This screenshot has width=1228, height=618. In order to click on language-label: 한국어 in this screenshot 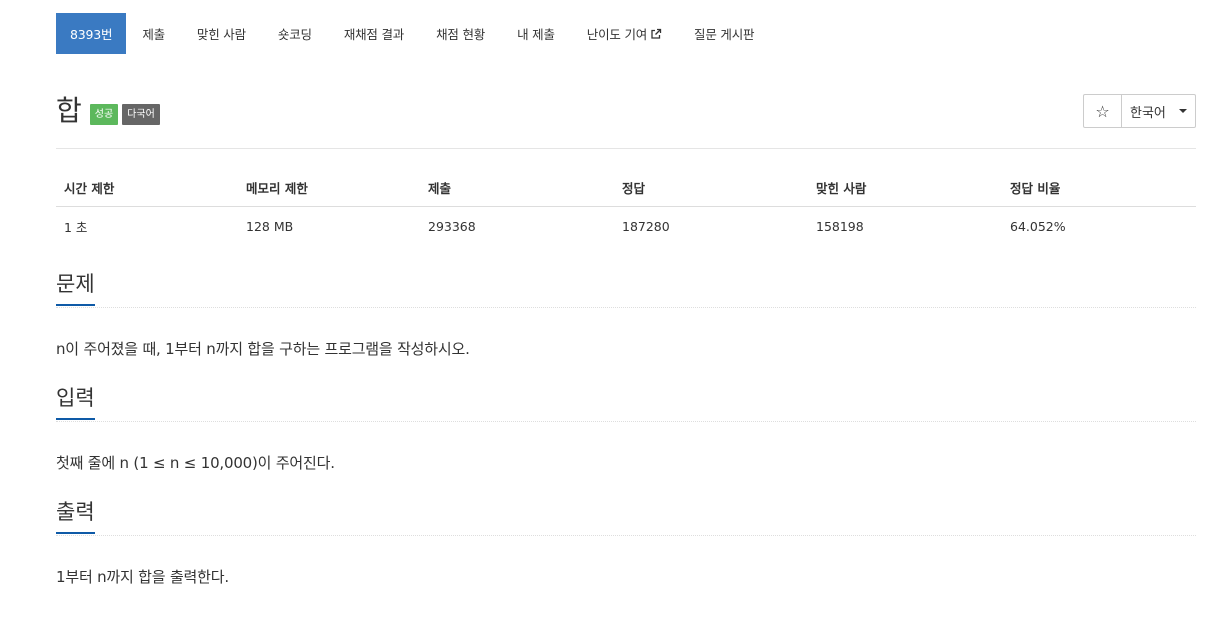, I will do `click(1148, 113)`.